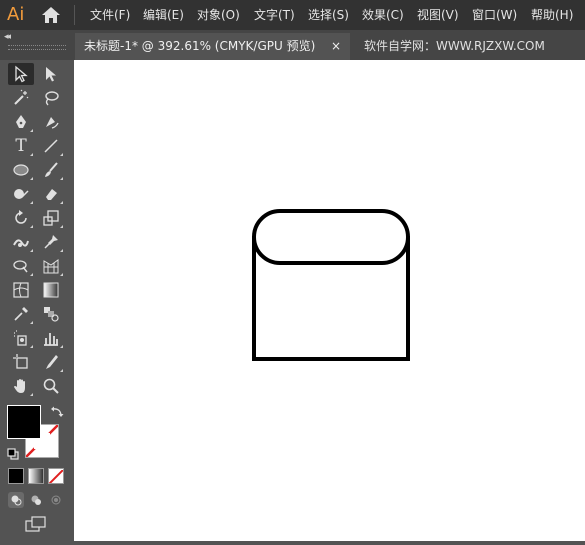  Describe the element at coordinates (16, 500) in the screenshot. I see `draw-normal-icon` at that location.